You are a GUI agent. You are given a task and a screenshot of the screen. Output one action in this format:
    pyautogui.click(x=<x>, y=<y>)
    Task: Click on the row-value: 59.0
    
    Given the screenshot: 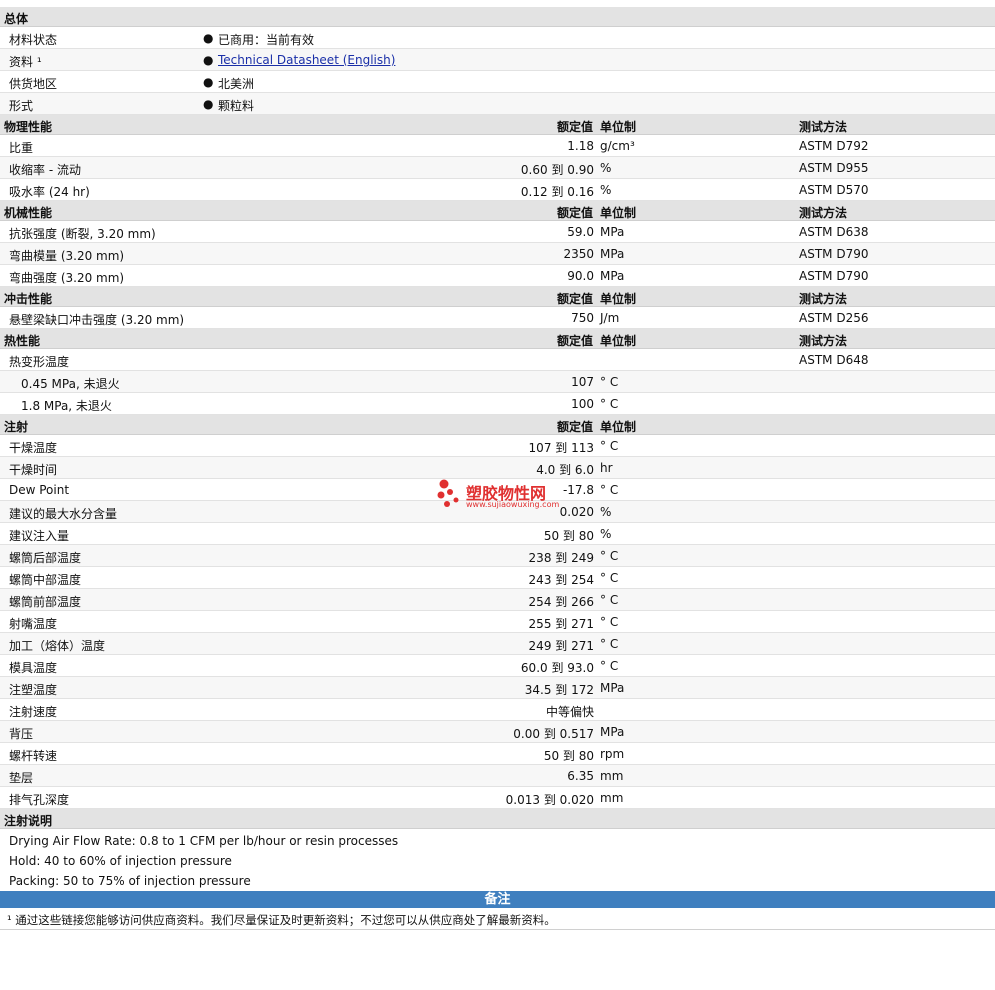 What is the action you would take?
    pyautogui.click(x=580, y=232)
    